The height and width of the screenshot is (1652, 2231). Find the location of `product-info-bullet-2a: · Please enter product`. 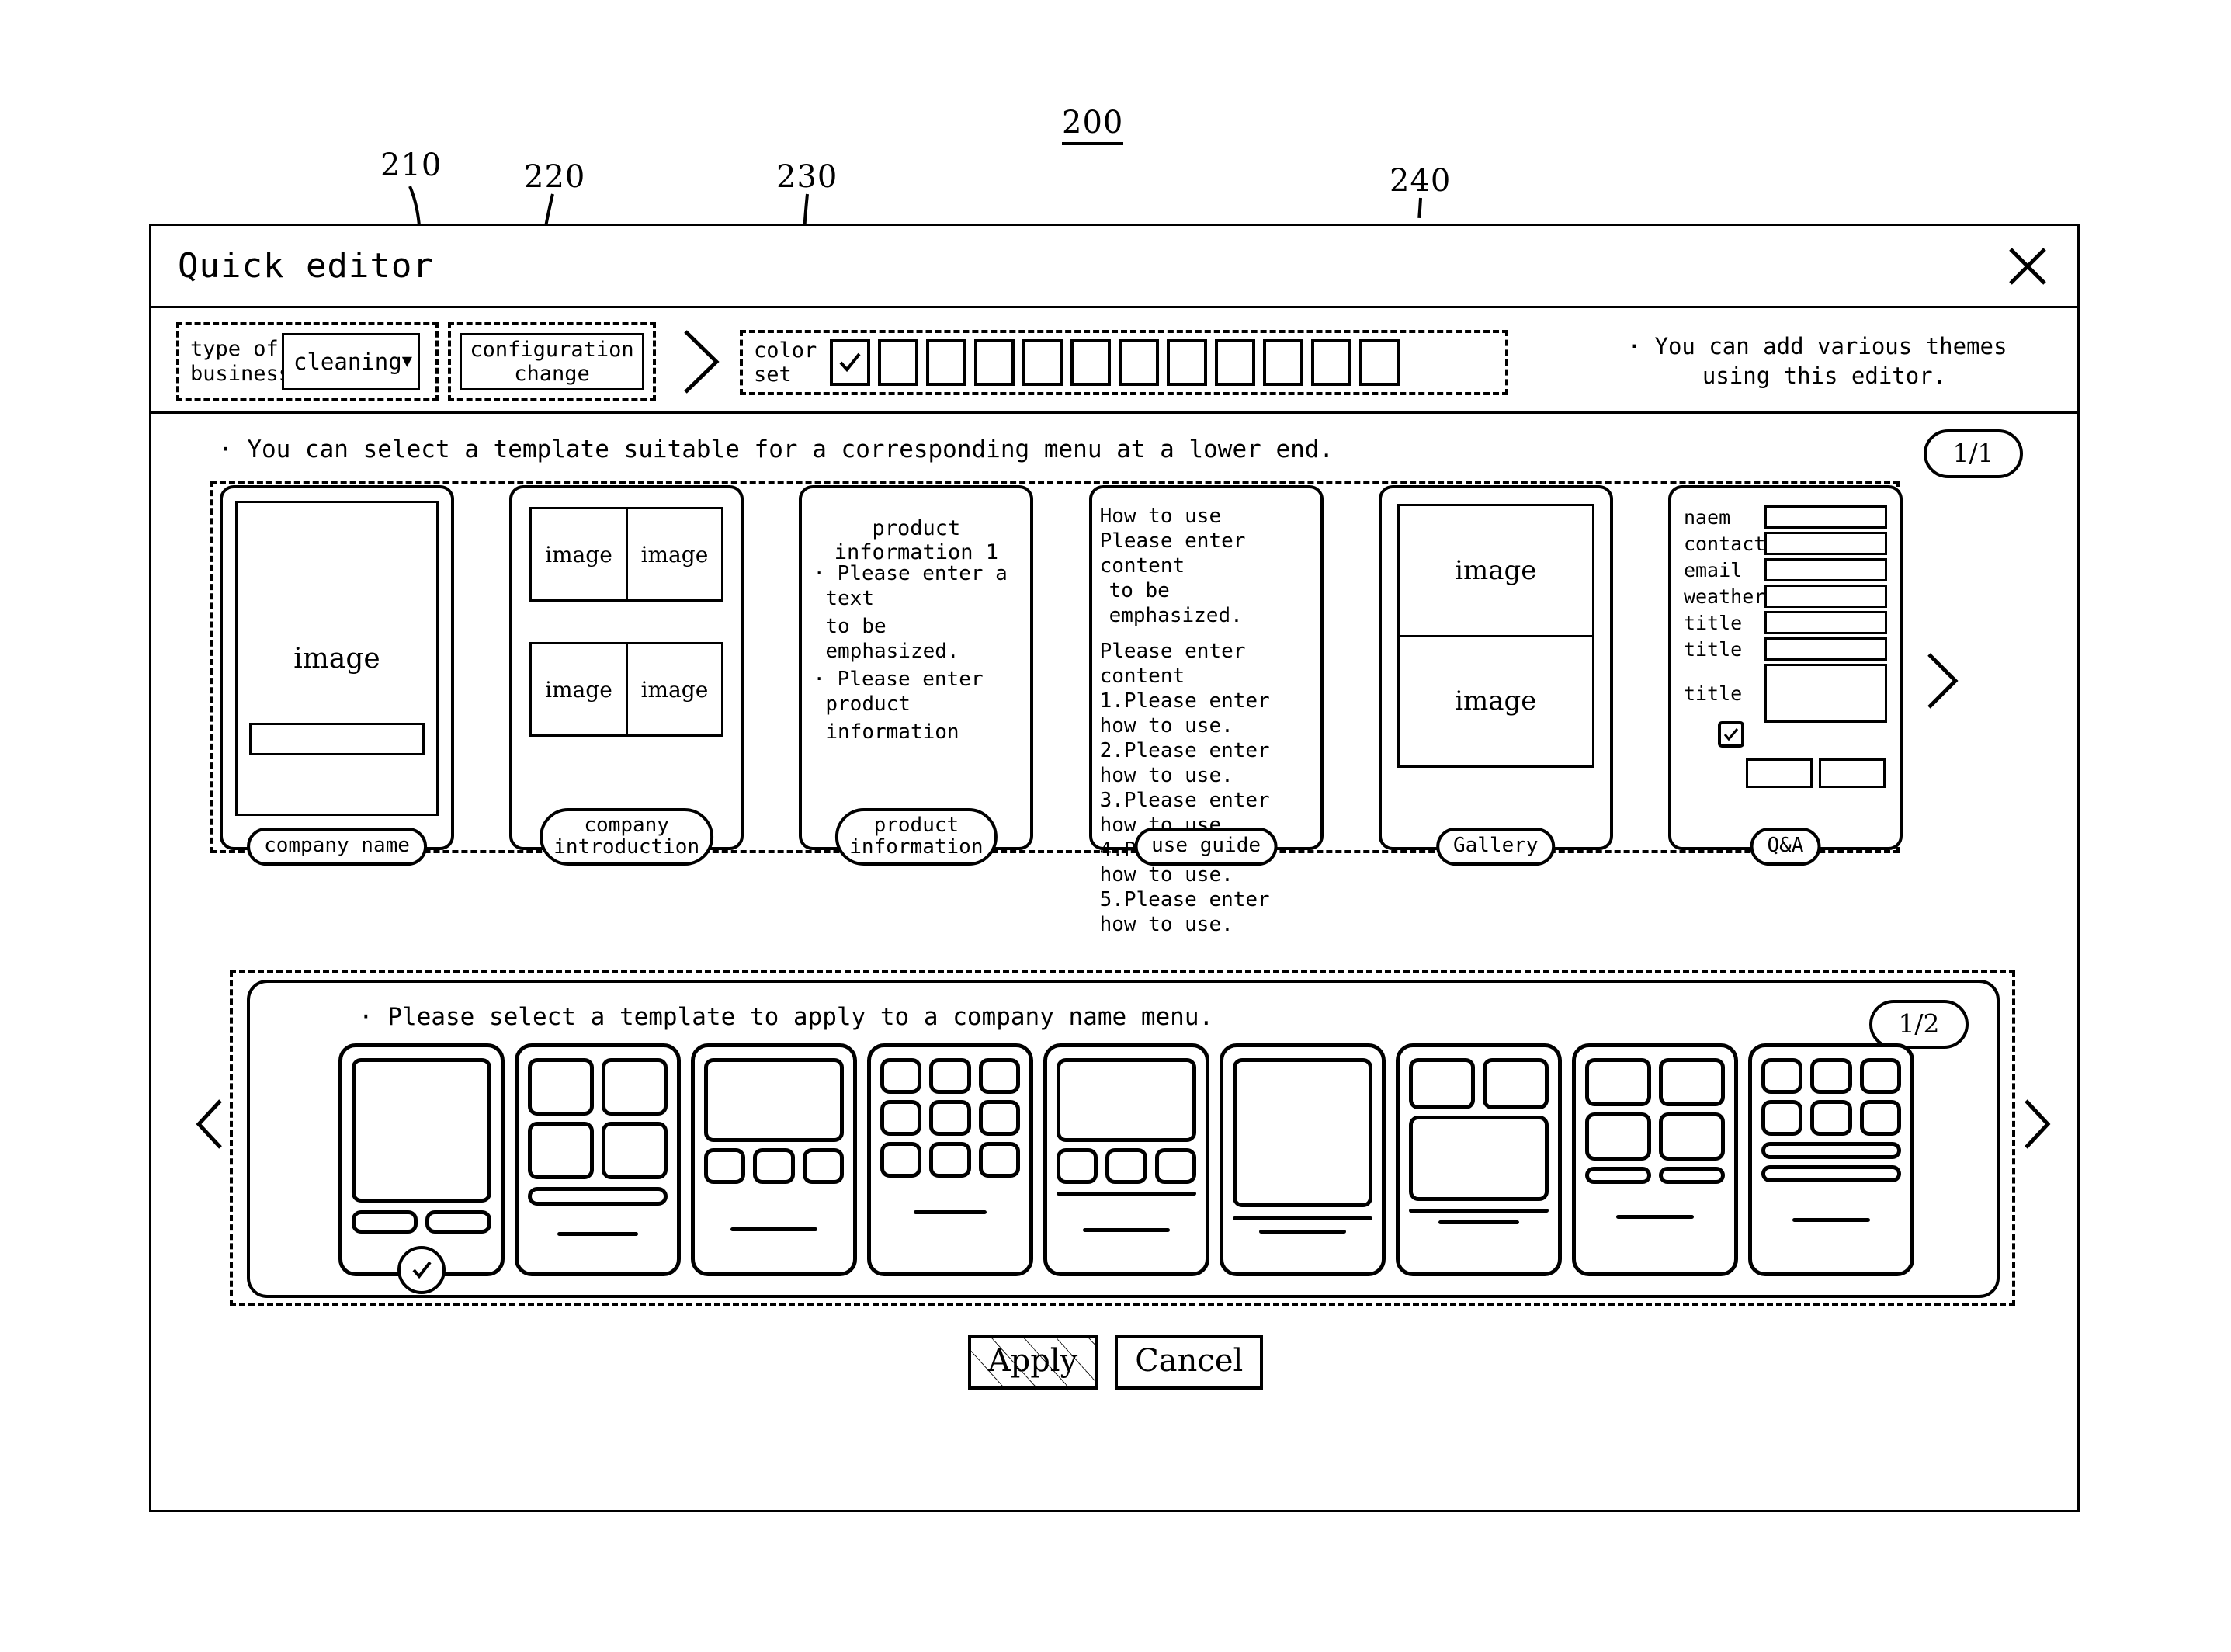

product-info-bullet-2a: · Please enter product is located at coordinates (898, 692).